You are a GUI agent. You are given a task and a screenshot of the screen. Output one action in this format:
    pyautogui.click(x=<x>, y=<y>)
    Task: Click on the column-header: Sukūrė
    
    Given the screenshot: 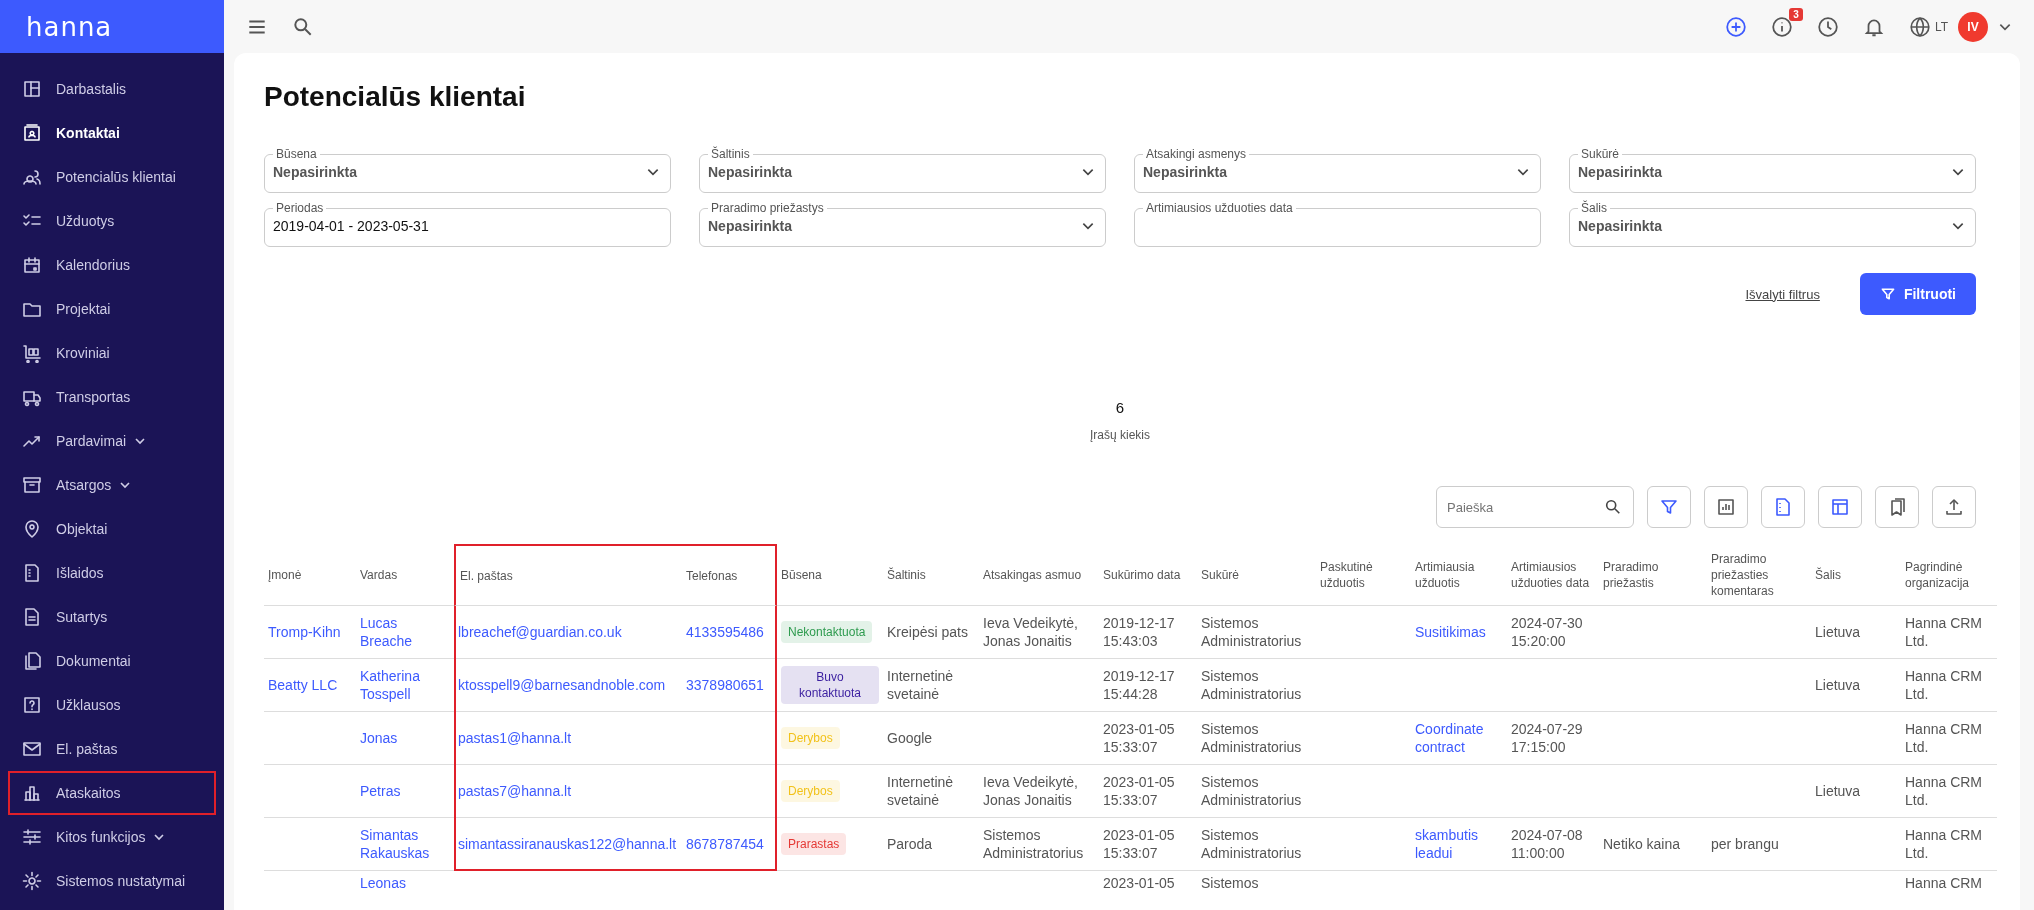 What is the action you would take?
    pyautogui.click(x=1256, y=575)
    